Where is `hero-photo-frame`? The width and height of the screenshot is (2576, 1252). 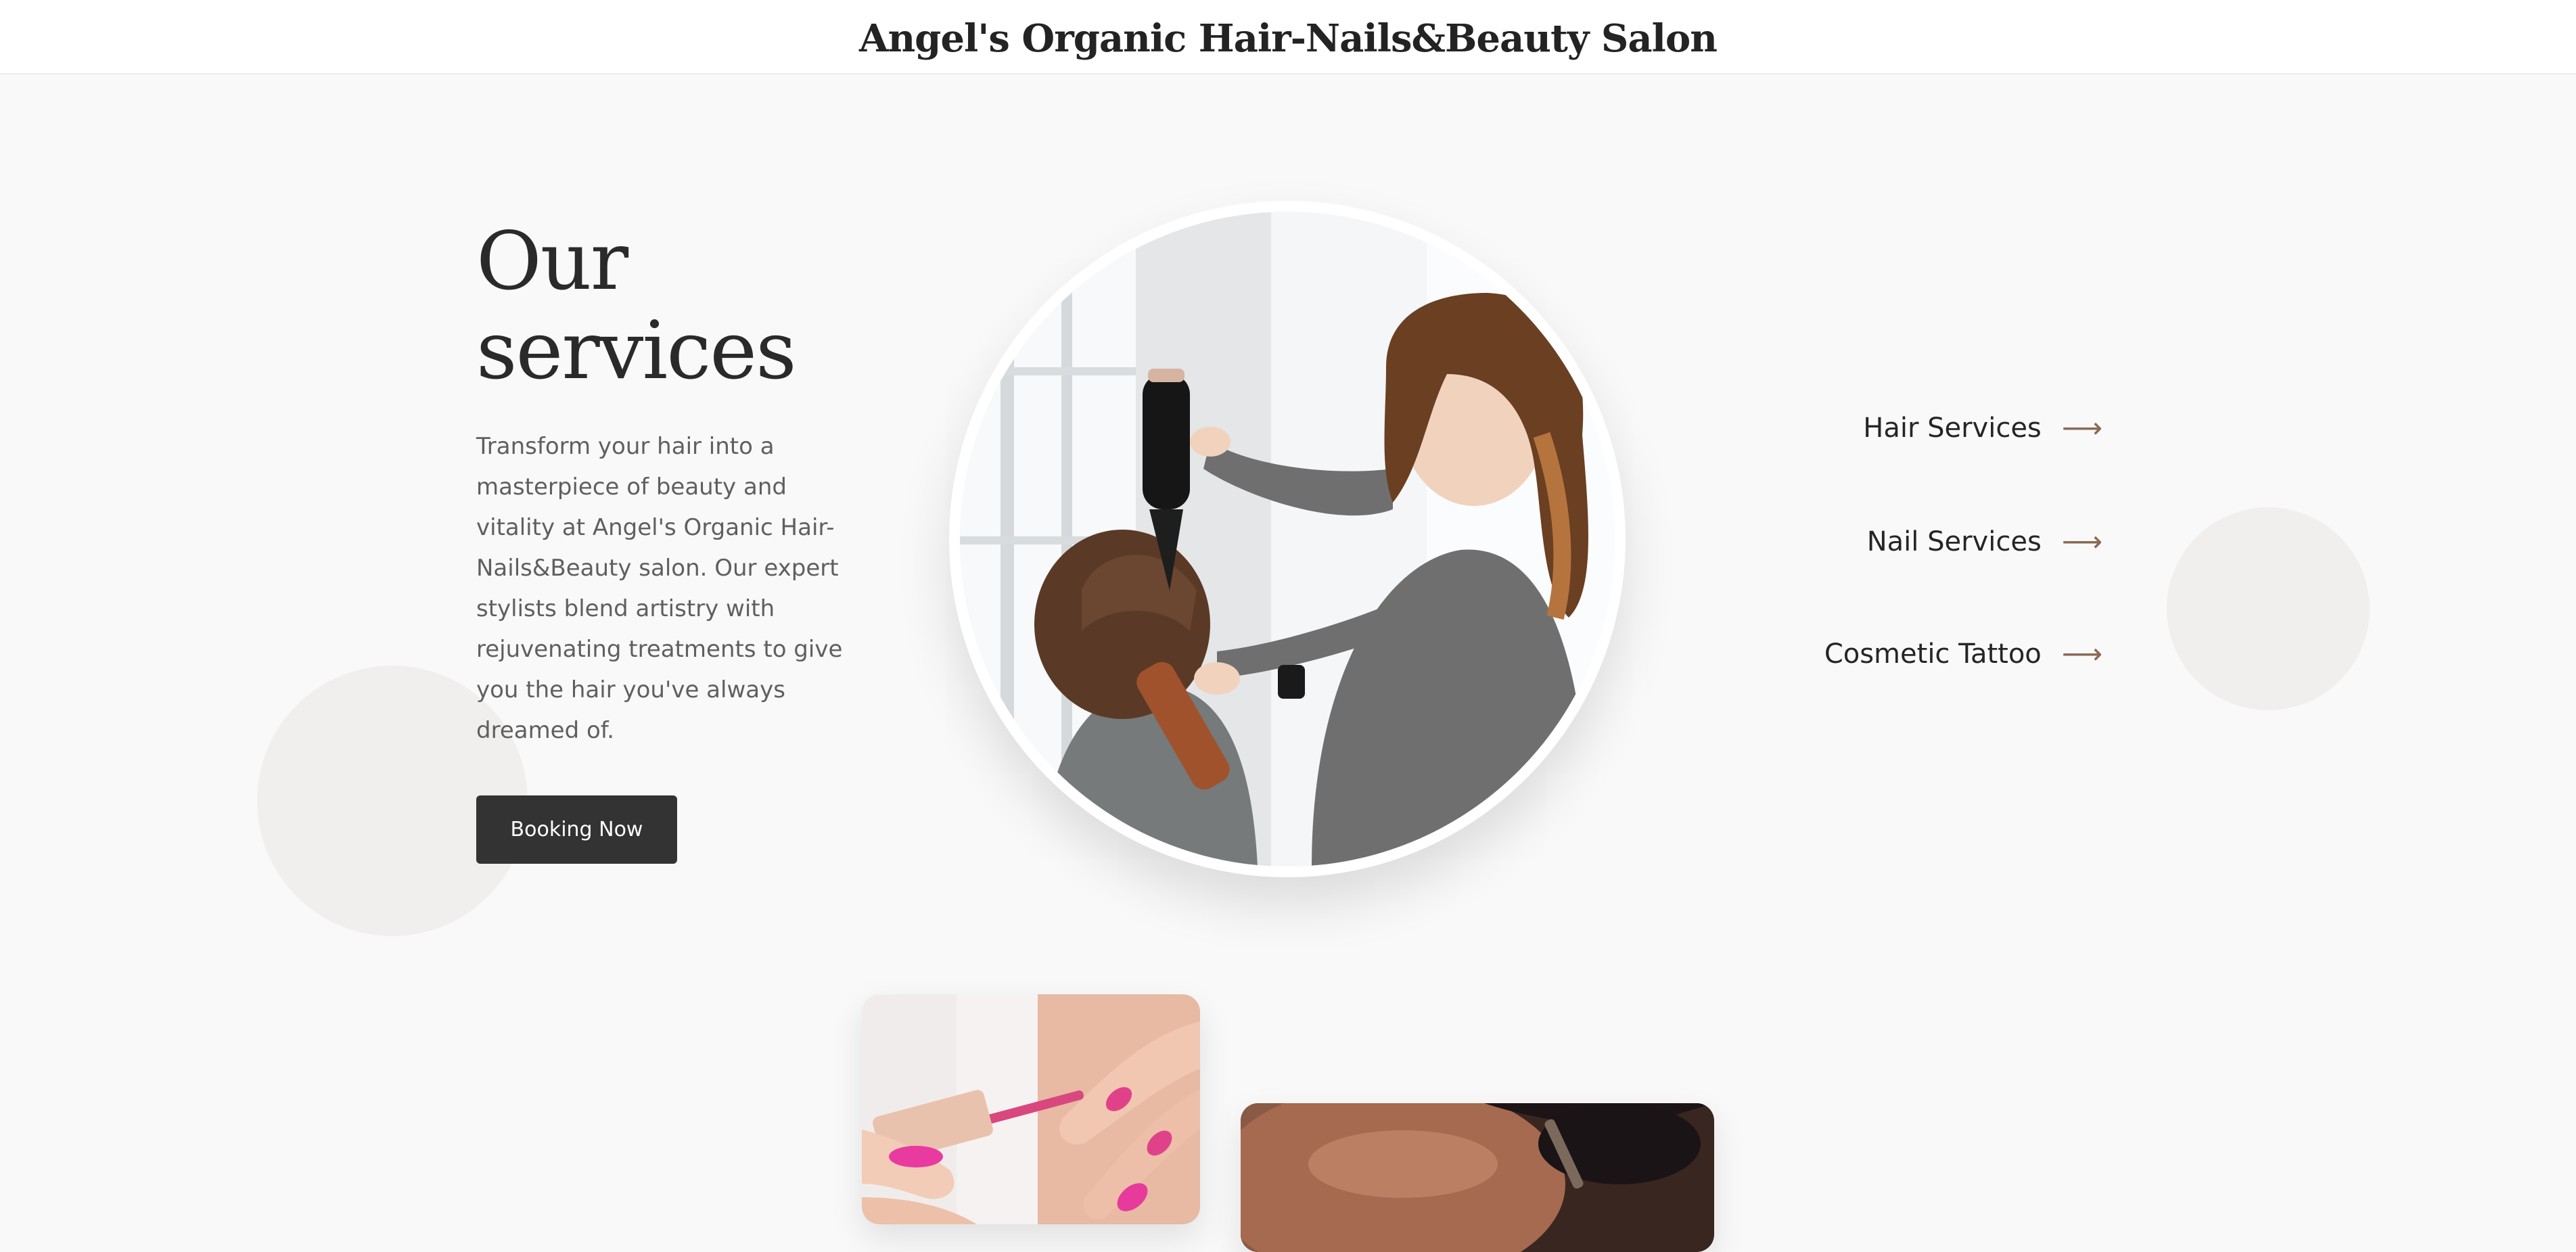 hero-photo-frame is located at coordinates (1287, 539).